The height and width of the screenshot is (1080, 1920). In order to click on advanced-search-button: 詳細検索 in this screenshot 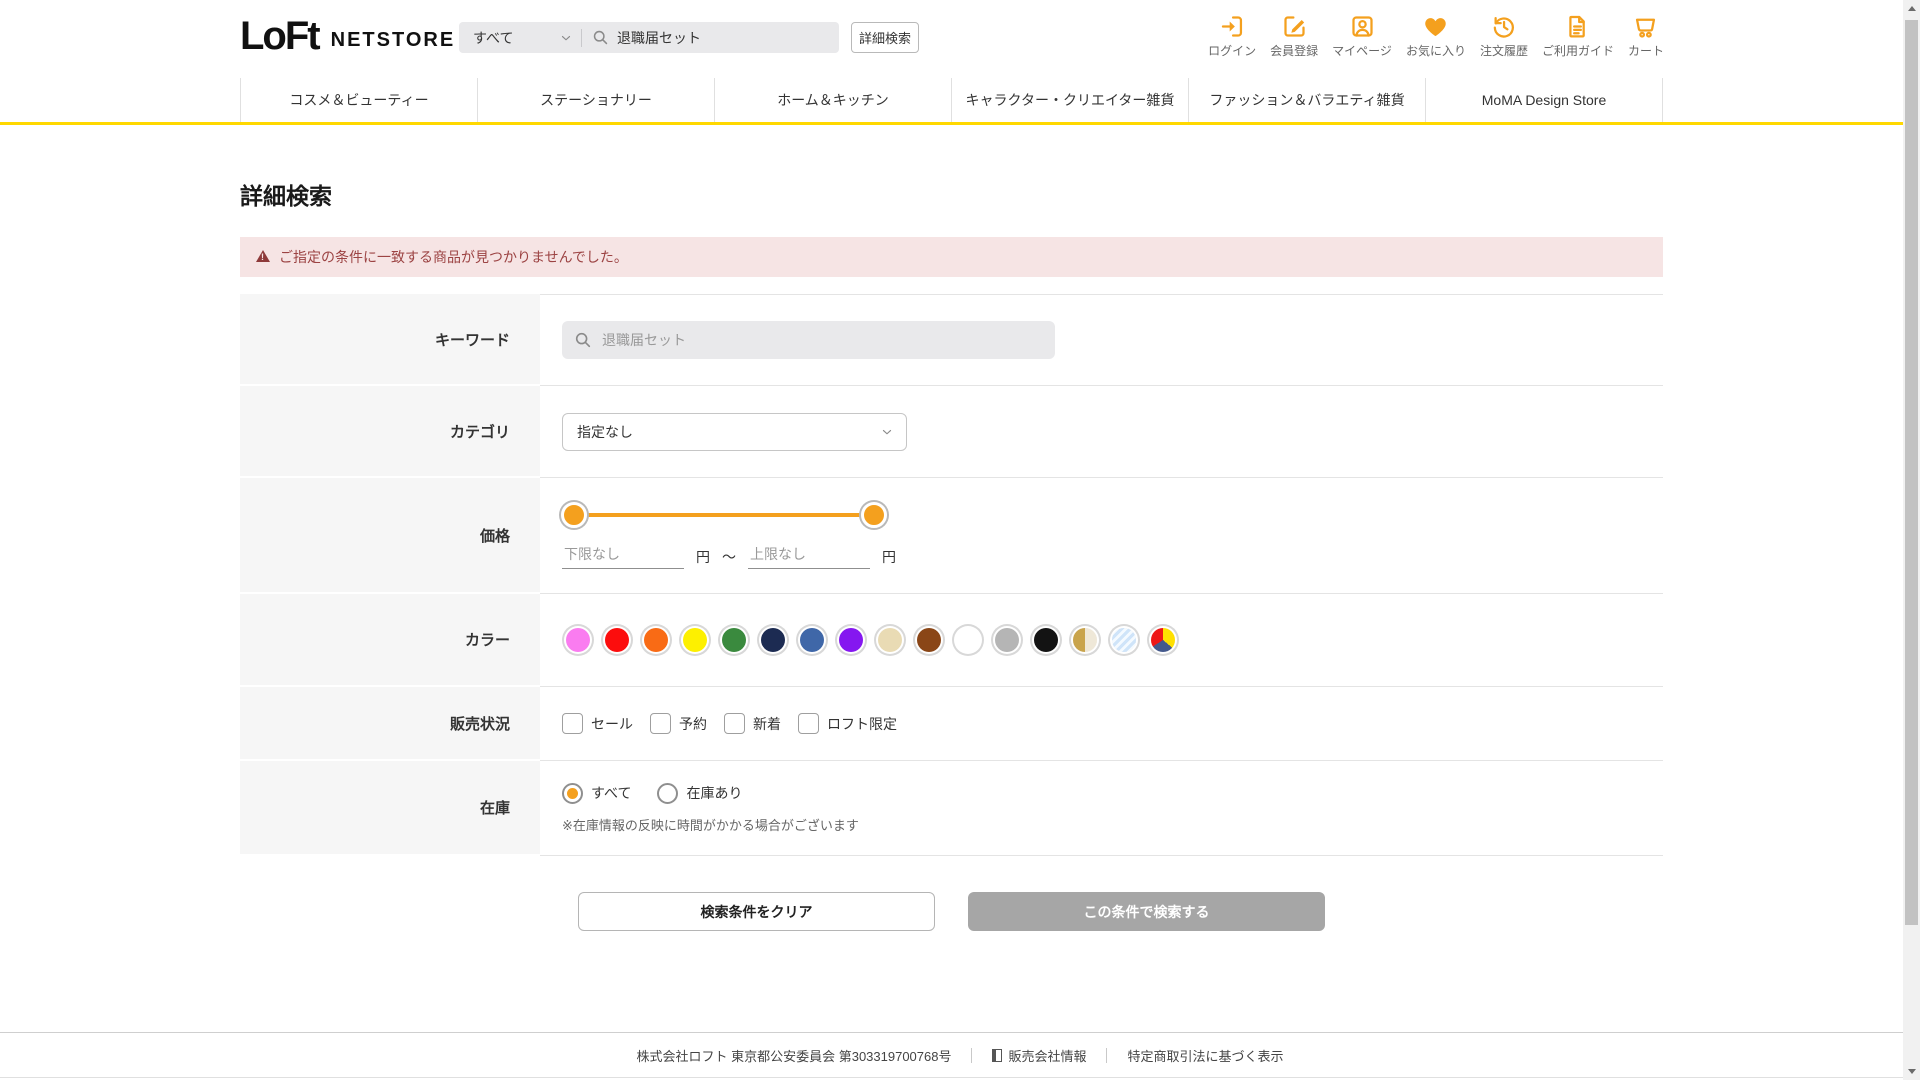, I will do `click(885, 37)`.